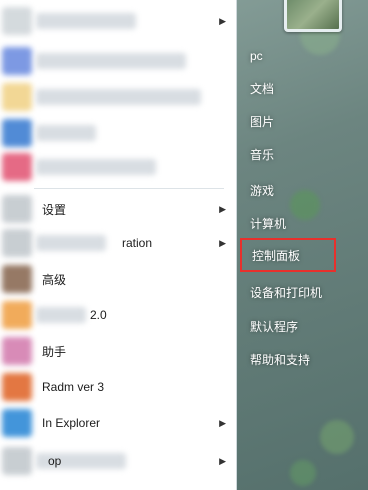  Describe the element at coordinates (313, 16) in the screenshot. I see `user-avatar` at that location.